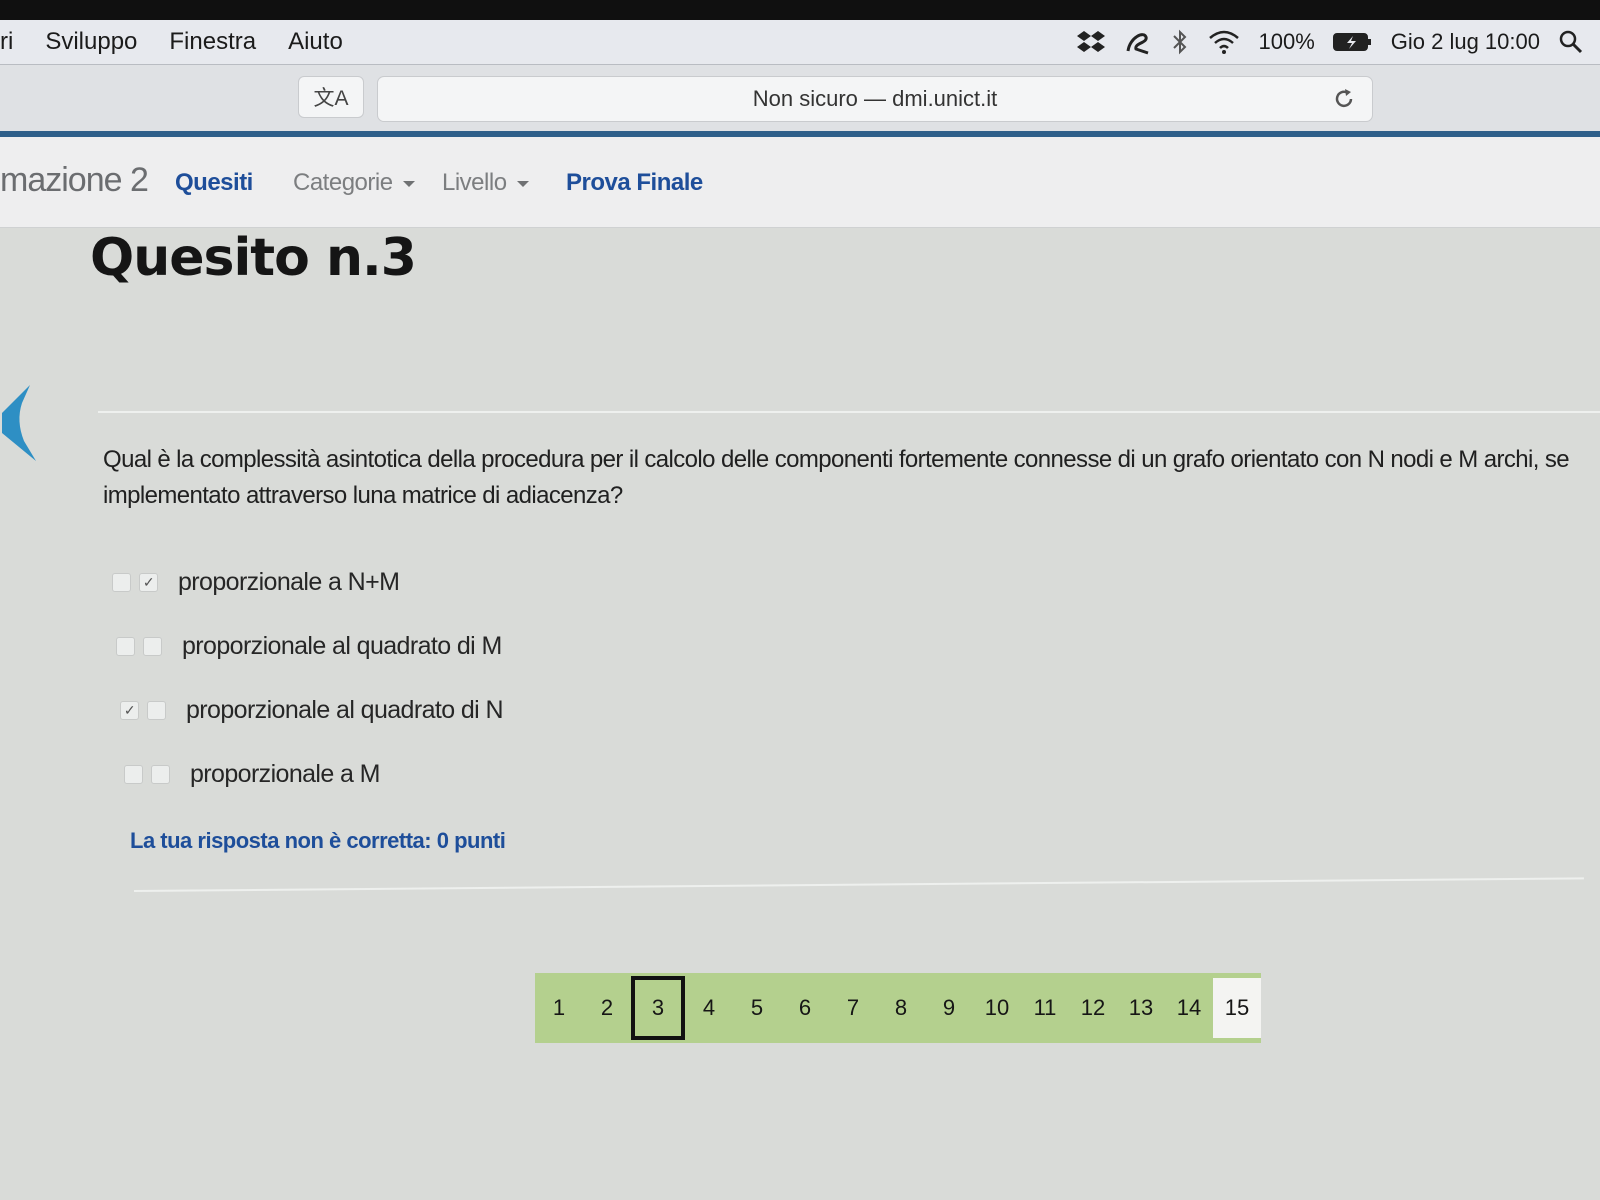  I want to click on nav-link-quesiti: Quesiti, so click(214, 183).